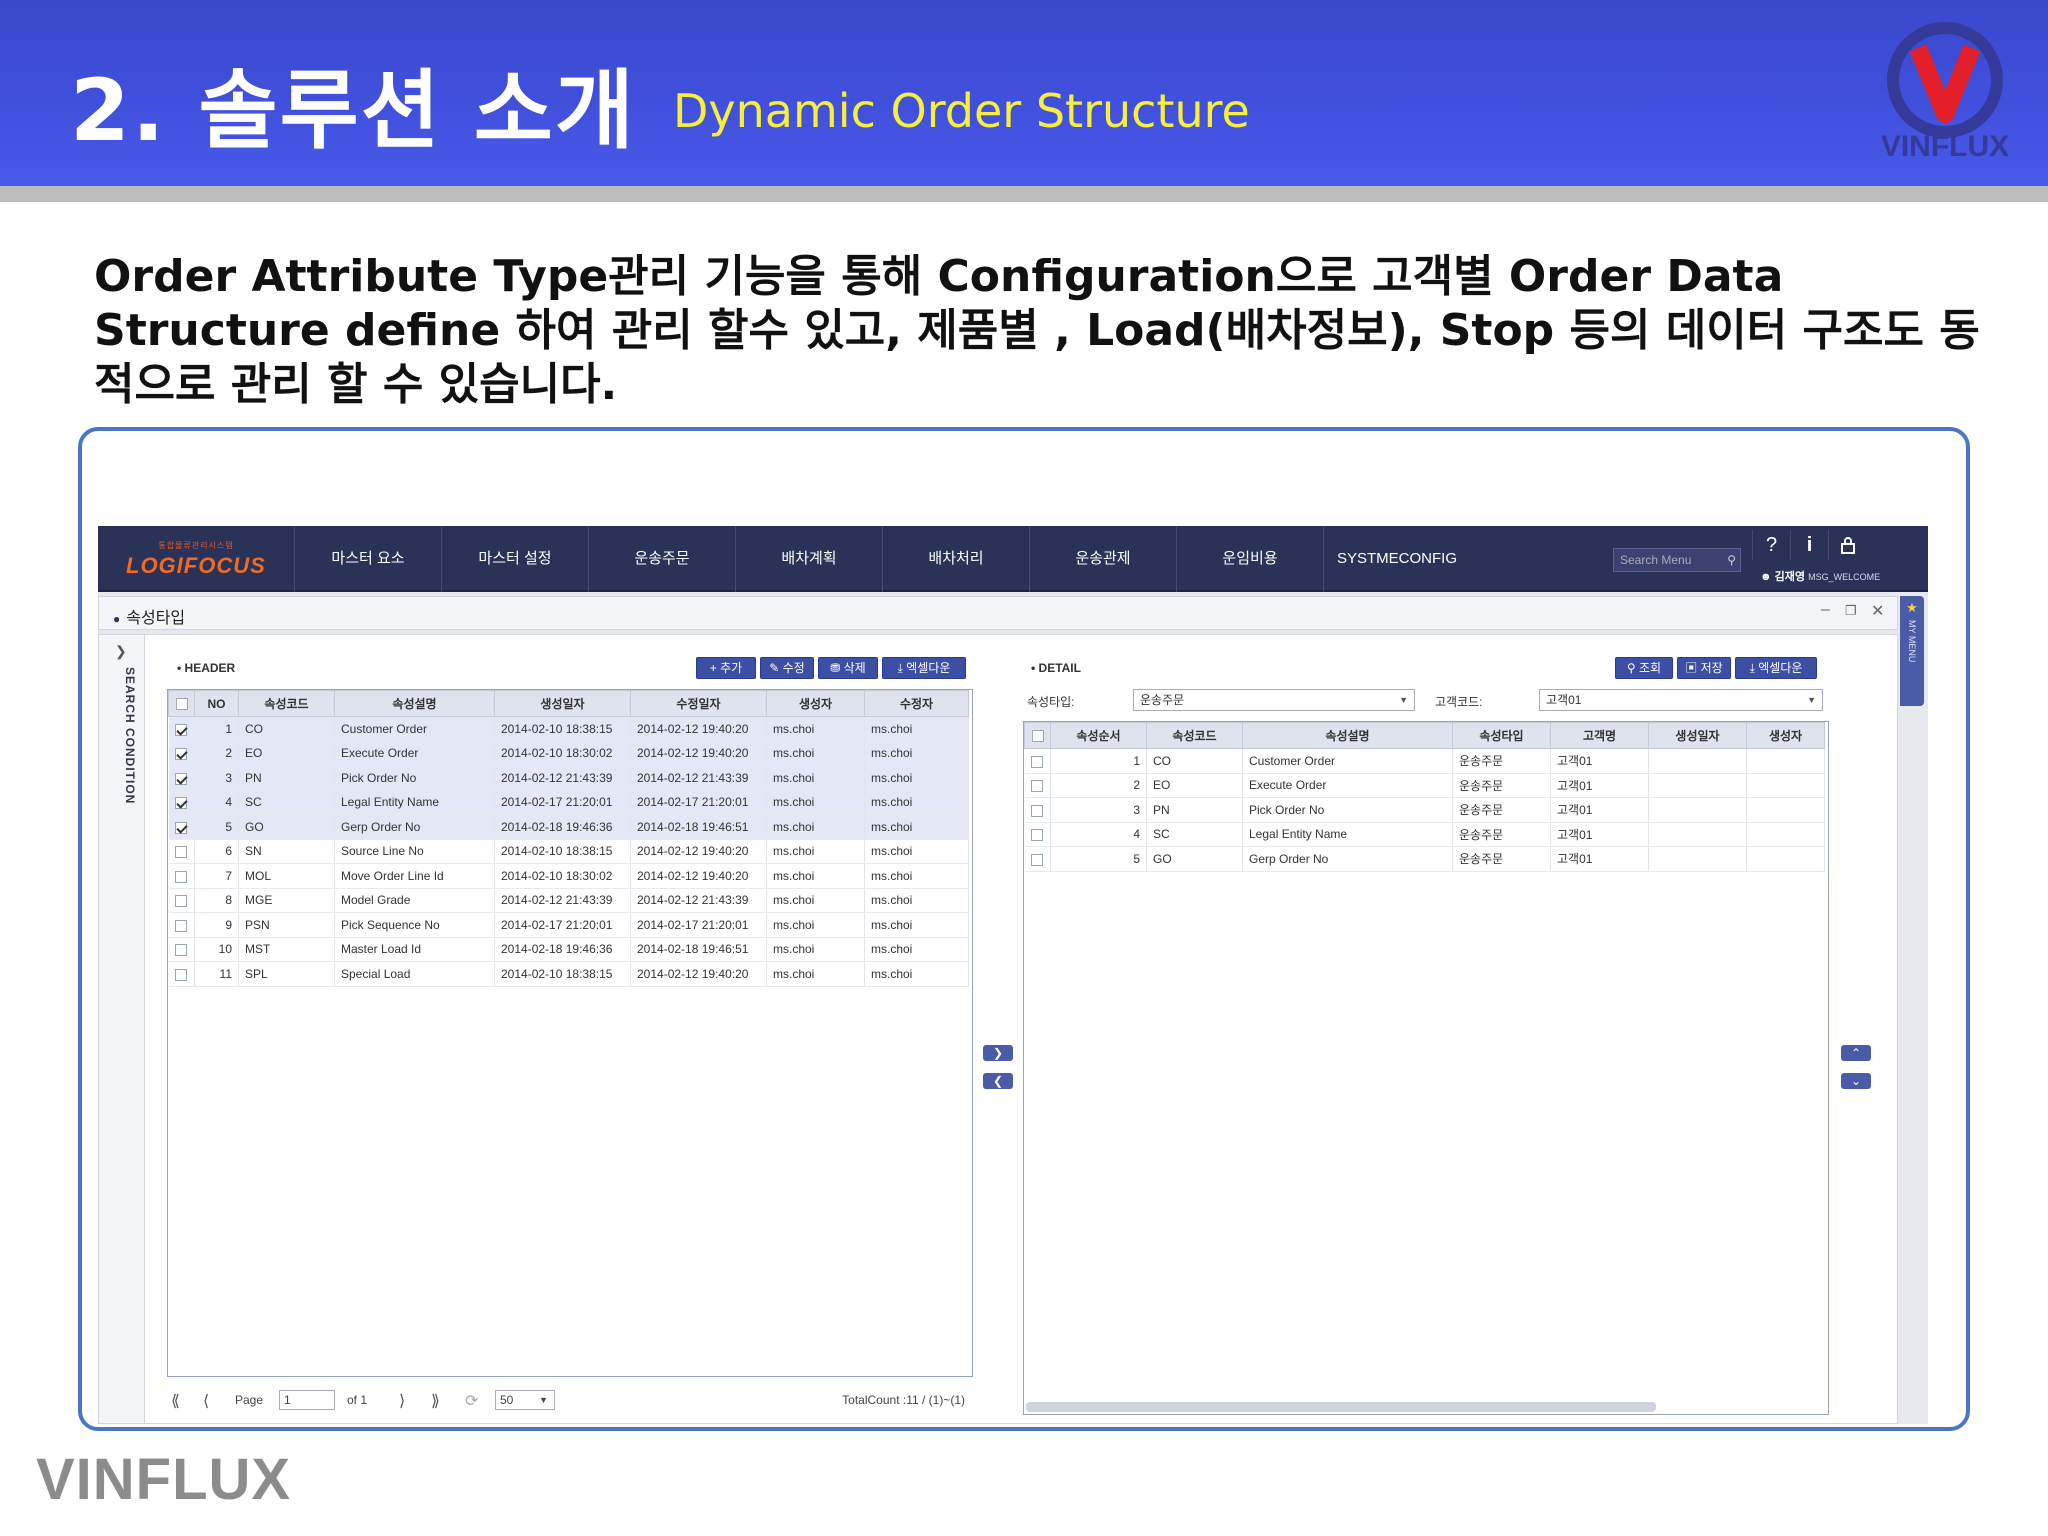 The image size is (2048, 1536). What do you see at coordinates (1347, 735) in the screenshot?
I see `column-header: 속성설명` at bounding box center [1347, 735].